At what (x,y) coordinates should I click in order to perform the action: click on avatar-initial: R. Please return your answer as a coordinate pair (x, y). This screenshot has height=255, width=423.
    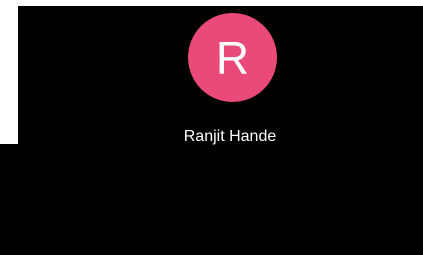
    Looking at the image, I should click on (232, 57).